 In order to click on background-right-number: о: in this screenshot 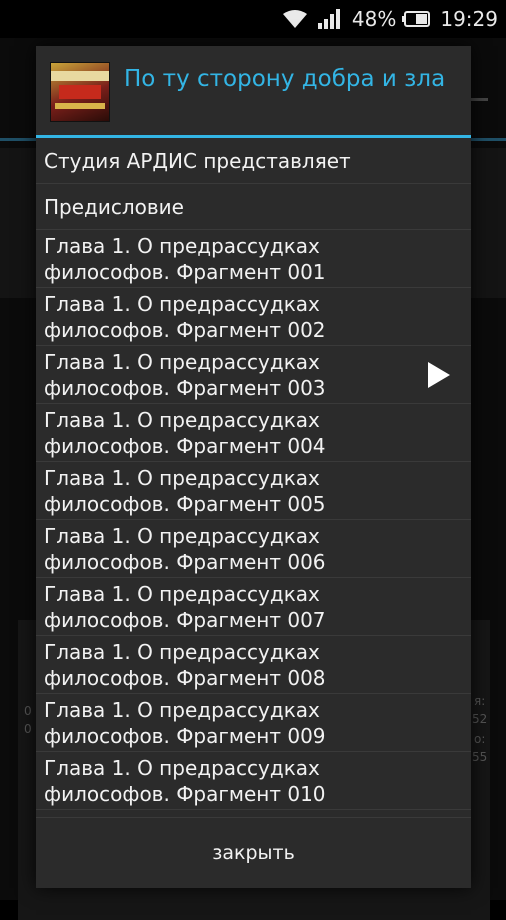, I will do `click(480, 739)`.